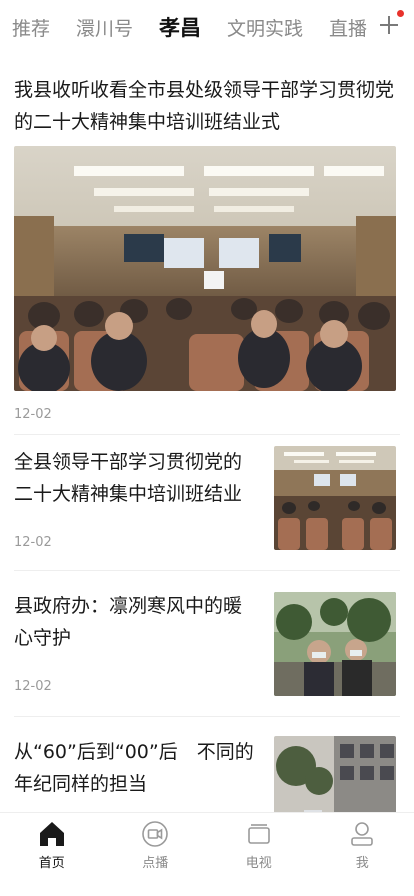 The height and width of the screenshot is (896, 414). I want to click on bottom-nav: 首页 点播 电视 我, so click(207, 854).